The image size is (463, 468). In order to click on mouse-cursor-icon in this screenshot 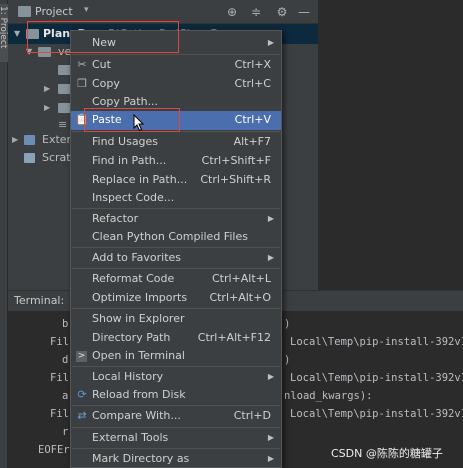, I will do `click(139, 123)`.